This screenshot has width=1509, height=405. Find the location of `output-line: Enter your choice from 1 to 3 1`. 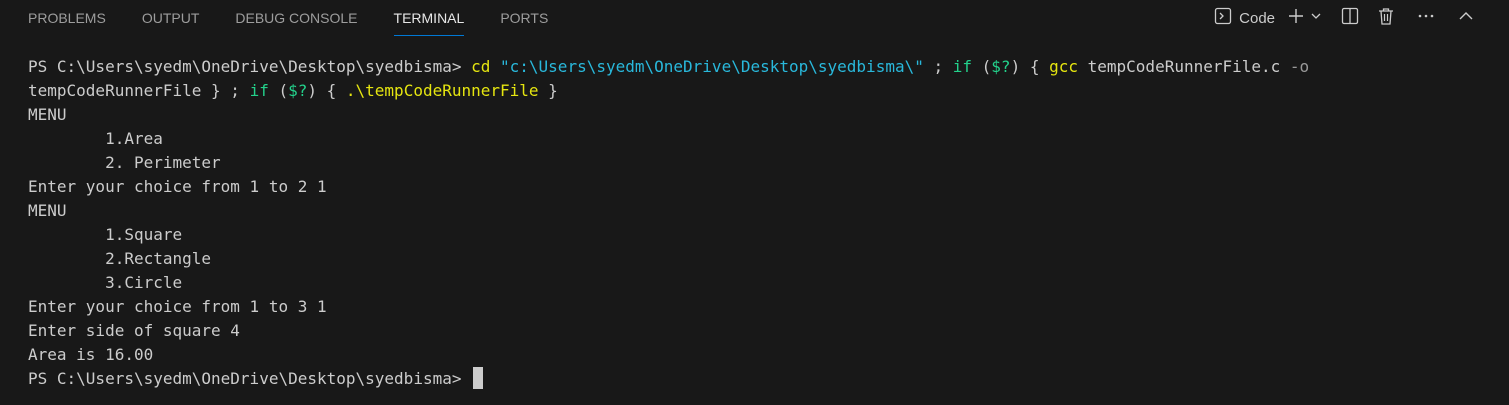

output-line: Enter your choice from 1 to 3 1 is located at coordinates (177, 306).